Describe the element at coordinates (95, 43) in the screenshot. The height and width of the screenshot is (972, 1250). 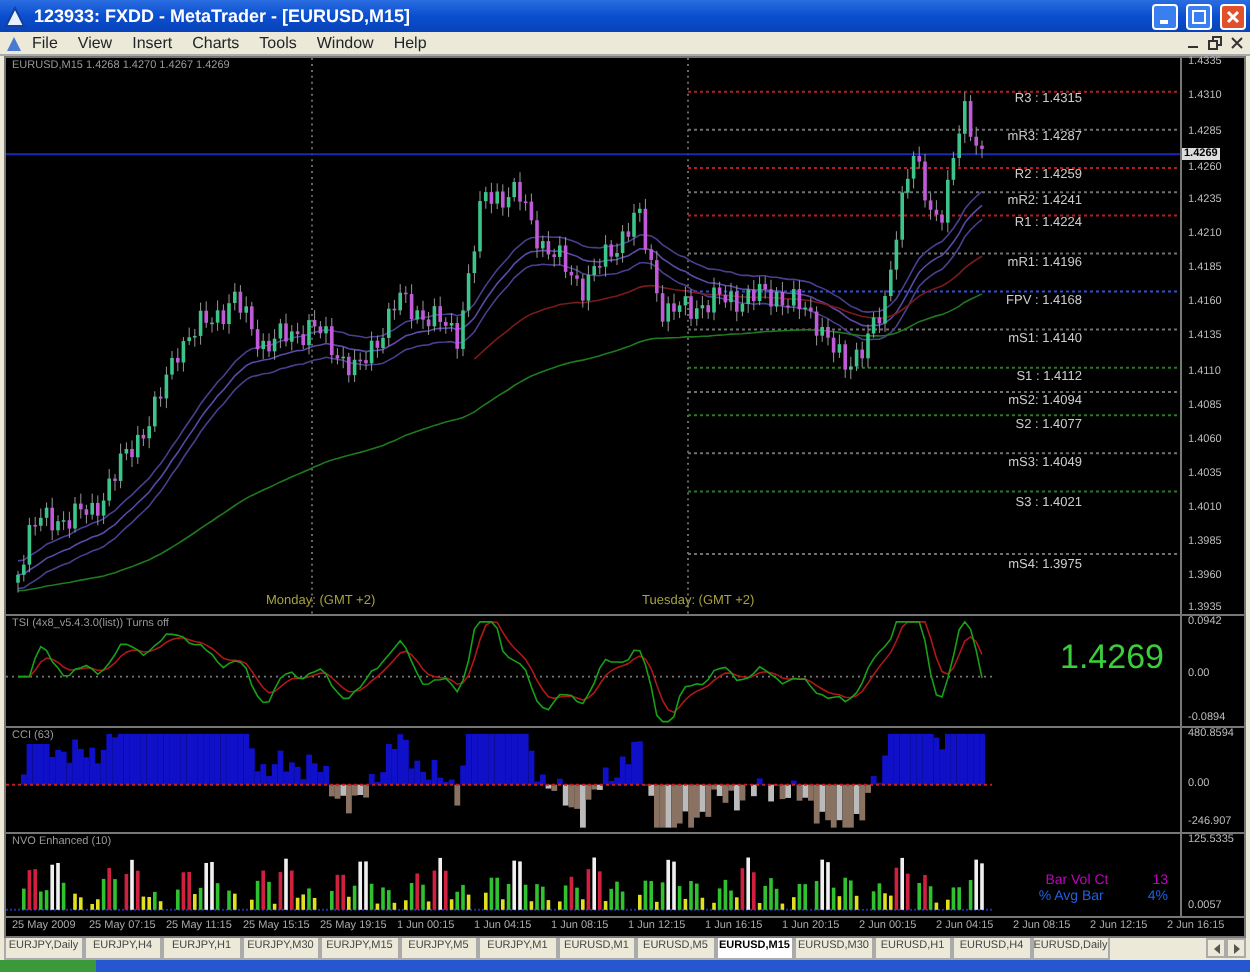
I see `menu-item: View` at that location.